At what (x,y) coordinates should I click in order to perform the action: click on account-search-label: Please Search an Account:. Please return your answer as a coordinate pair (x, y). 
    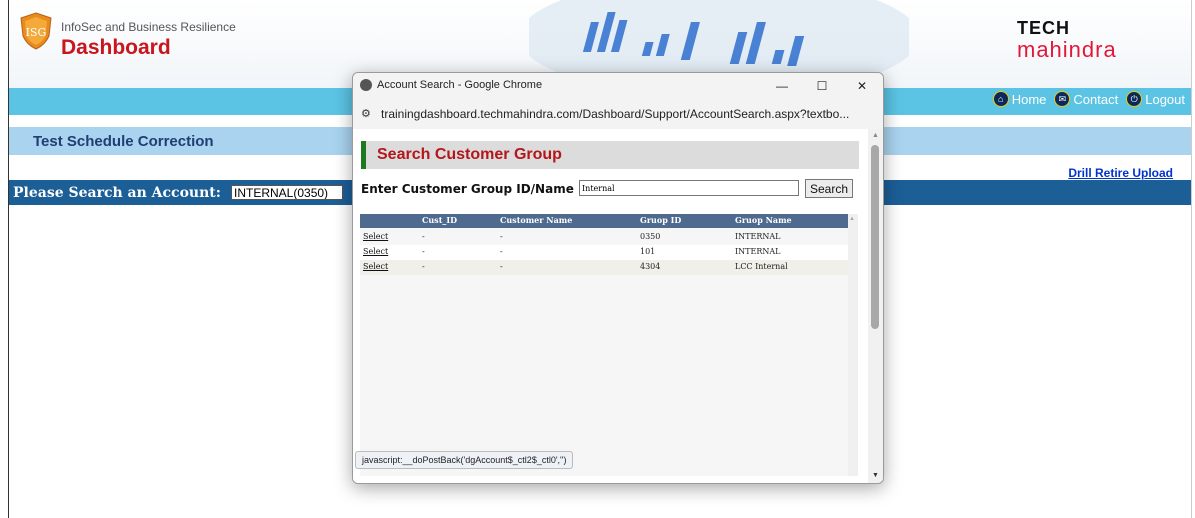
    Looking at the image, I should click on (117, 193).